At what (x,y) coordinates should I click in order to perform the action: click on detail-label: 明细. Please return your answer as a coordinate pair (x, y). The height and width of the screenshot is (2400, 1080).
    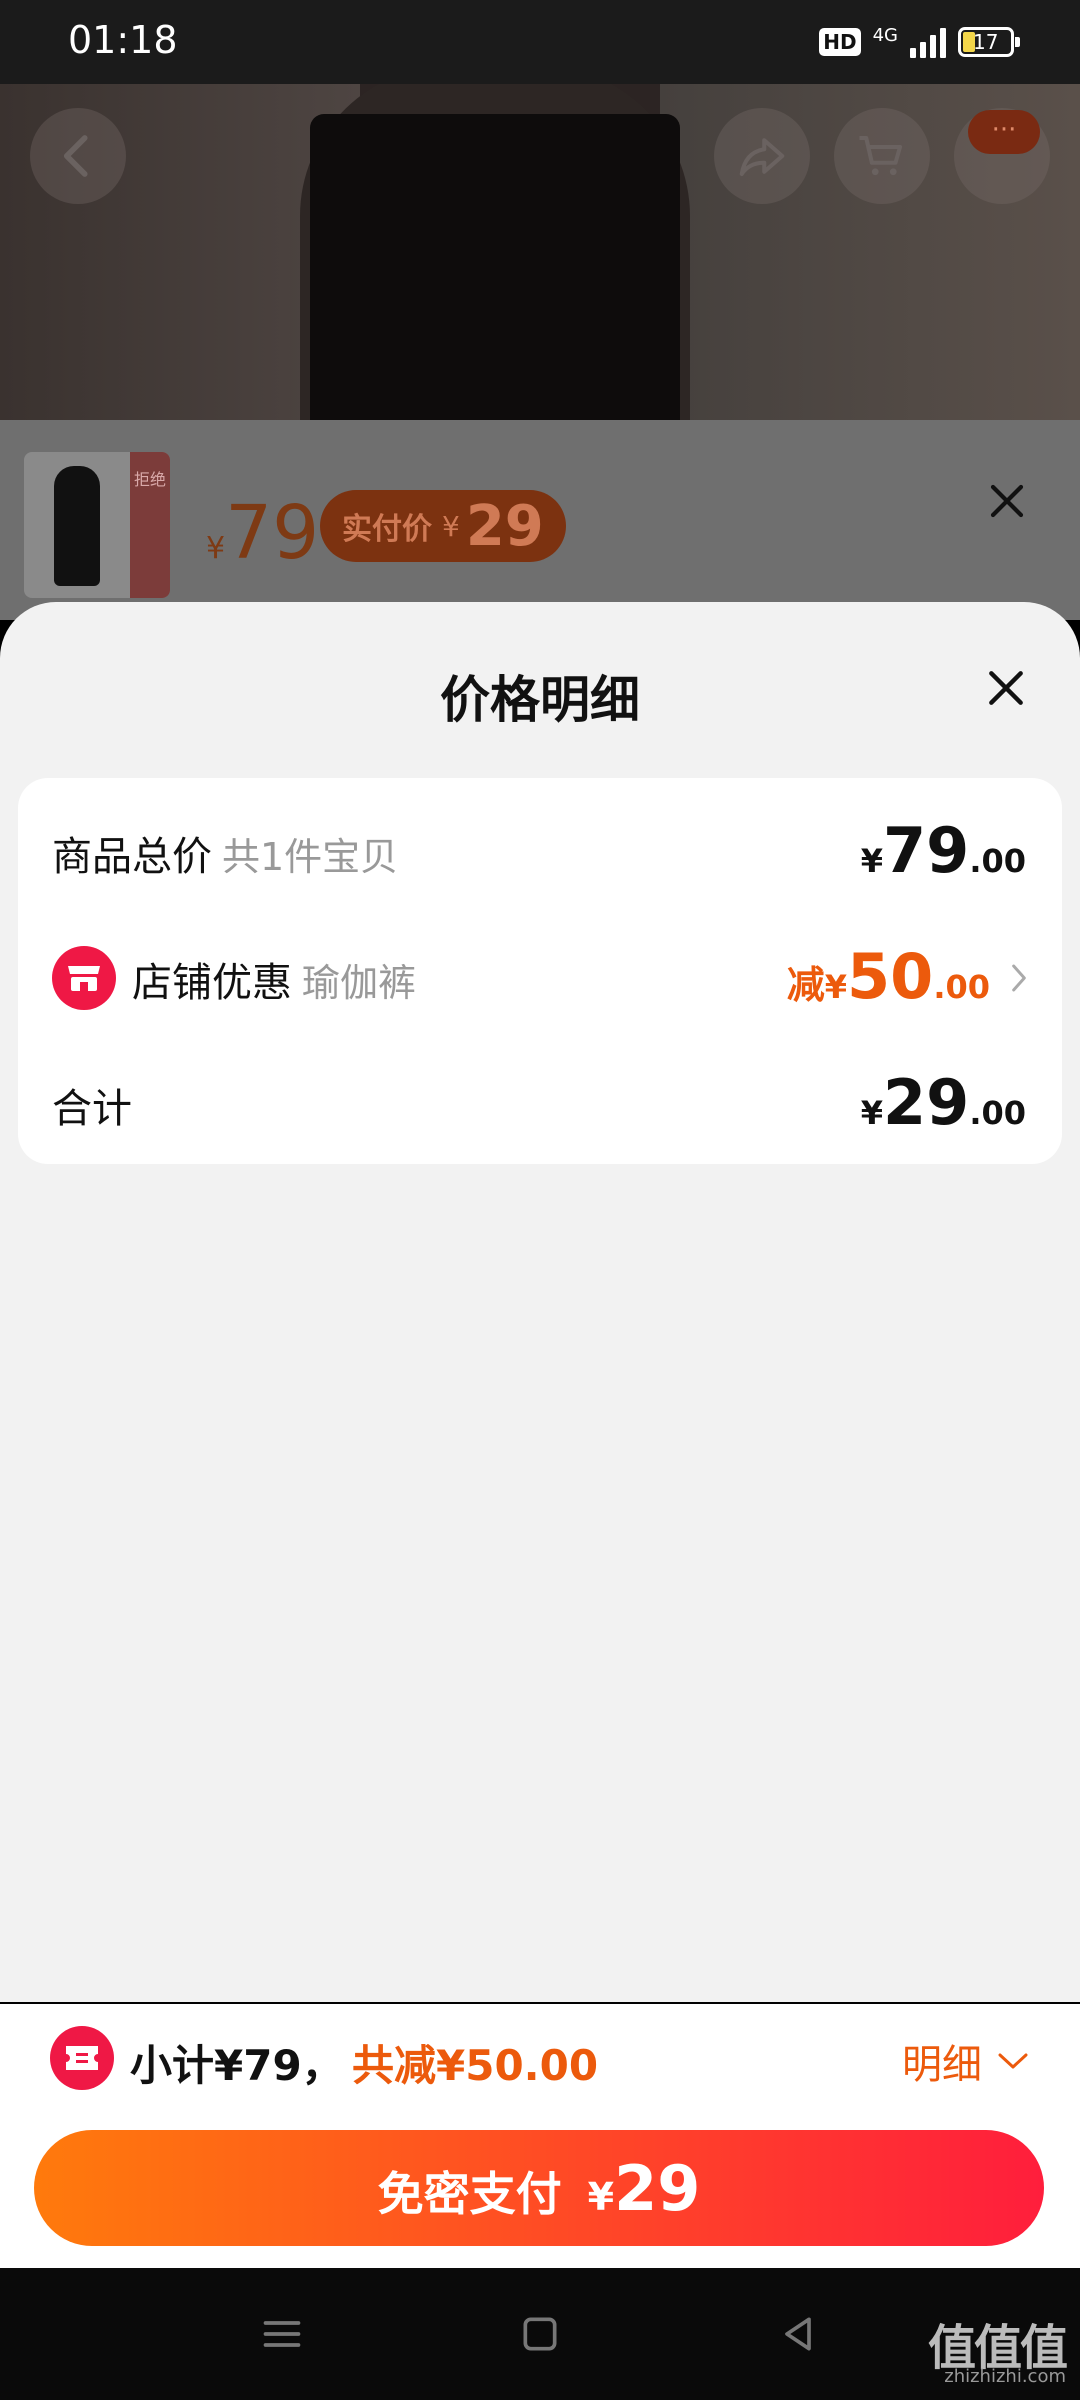
    Looking at the image, I should click on (942, 2065).